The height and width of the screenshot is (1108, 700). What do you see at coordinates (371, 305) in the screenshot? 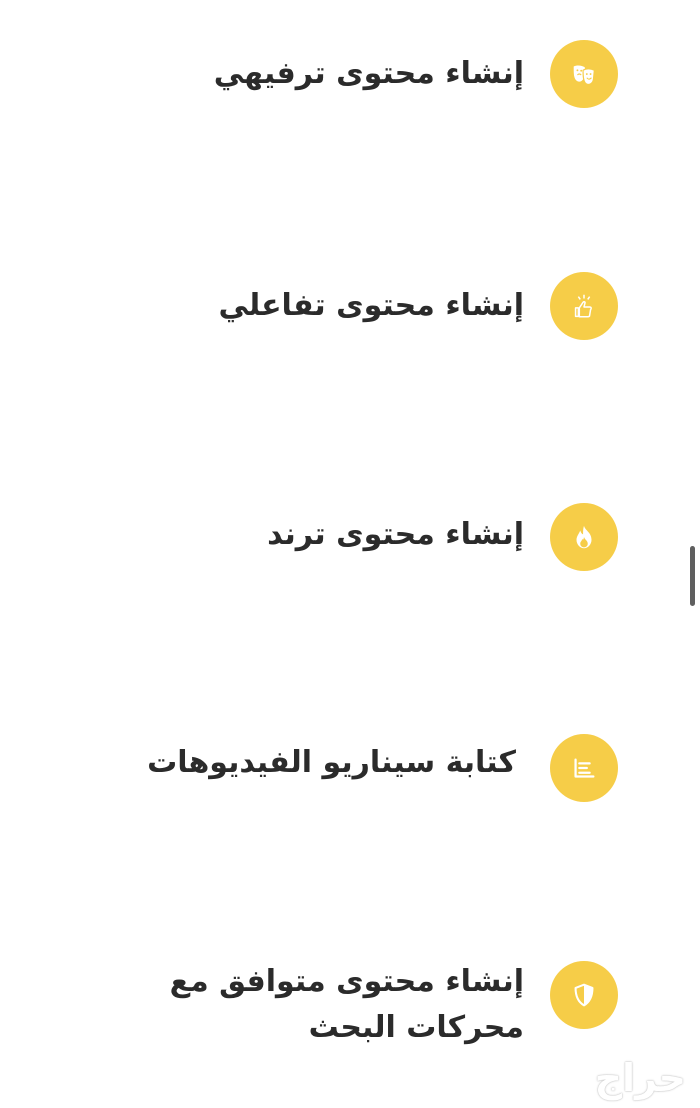
I see `service-title: إنشاء محتوى تفاعلي` at bounding box center [371, 305].